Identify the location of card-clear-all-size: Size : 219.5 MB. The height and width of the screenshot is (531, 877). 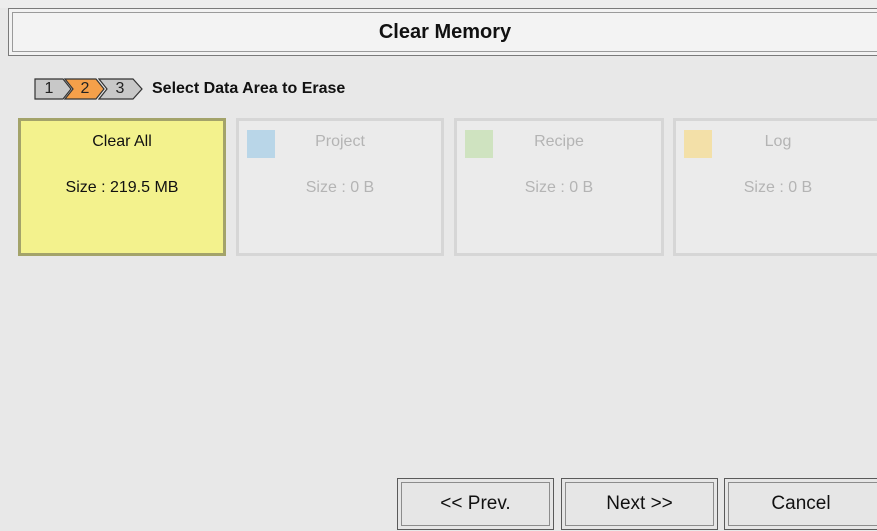
(122, 187).